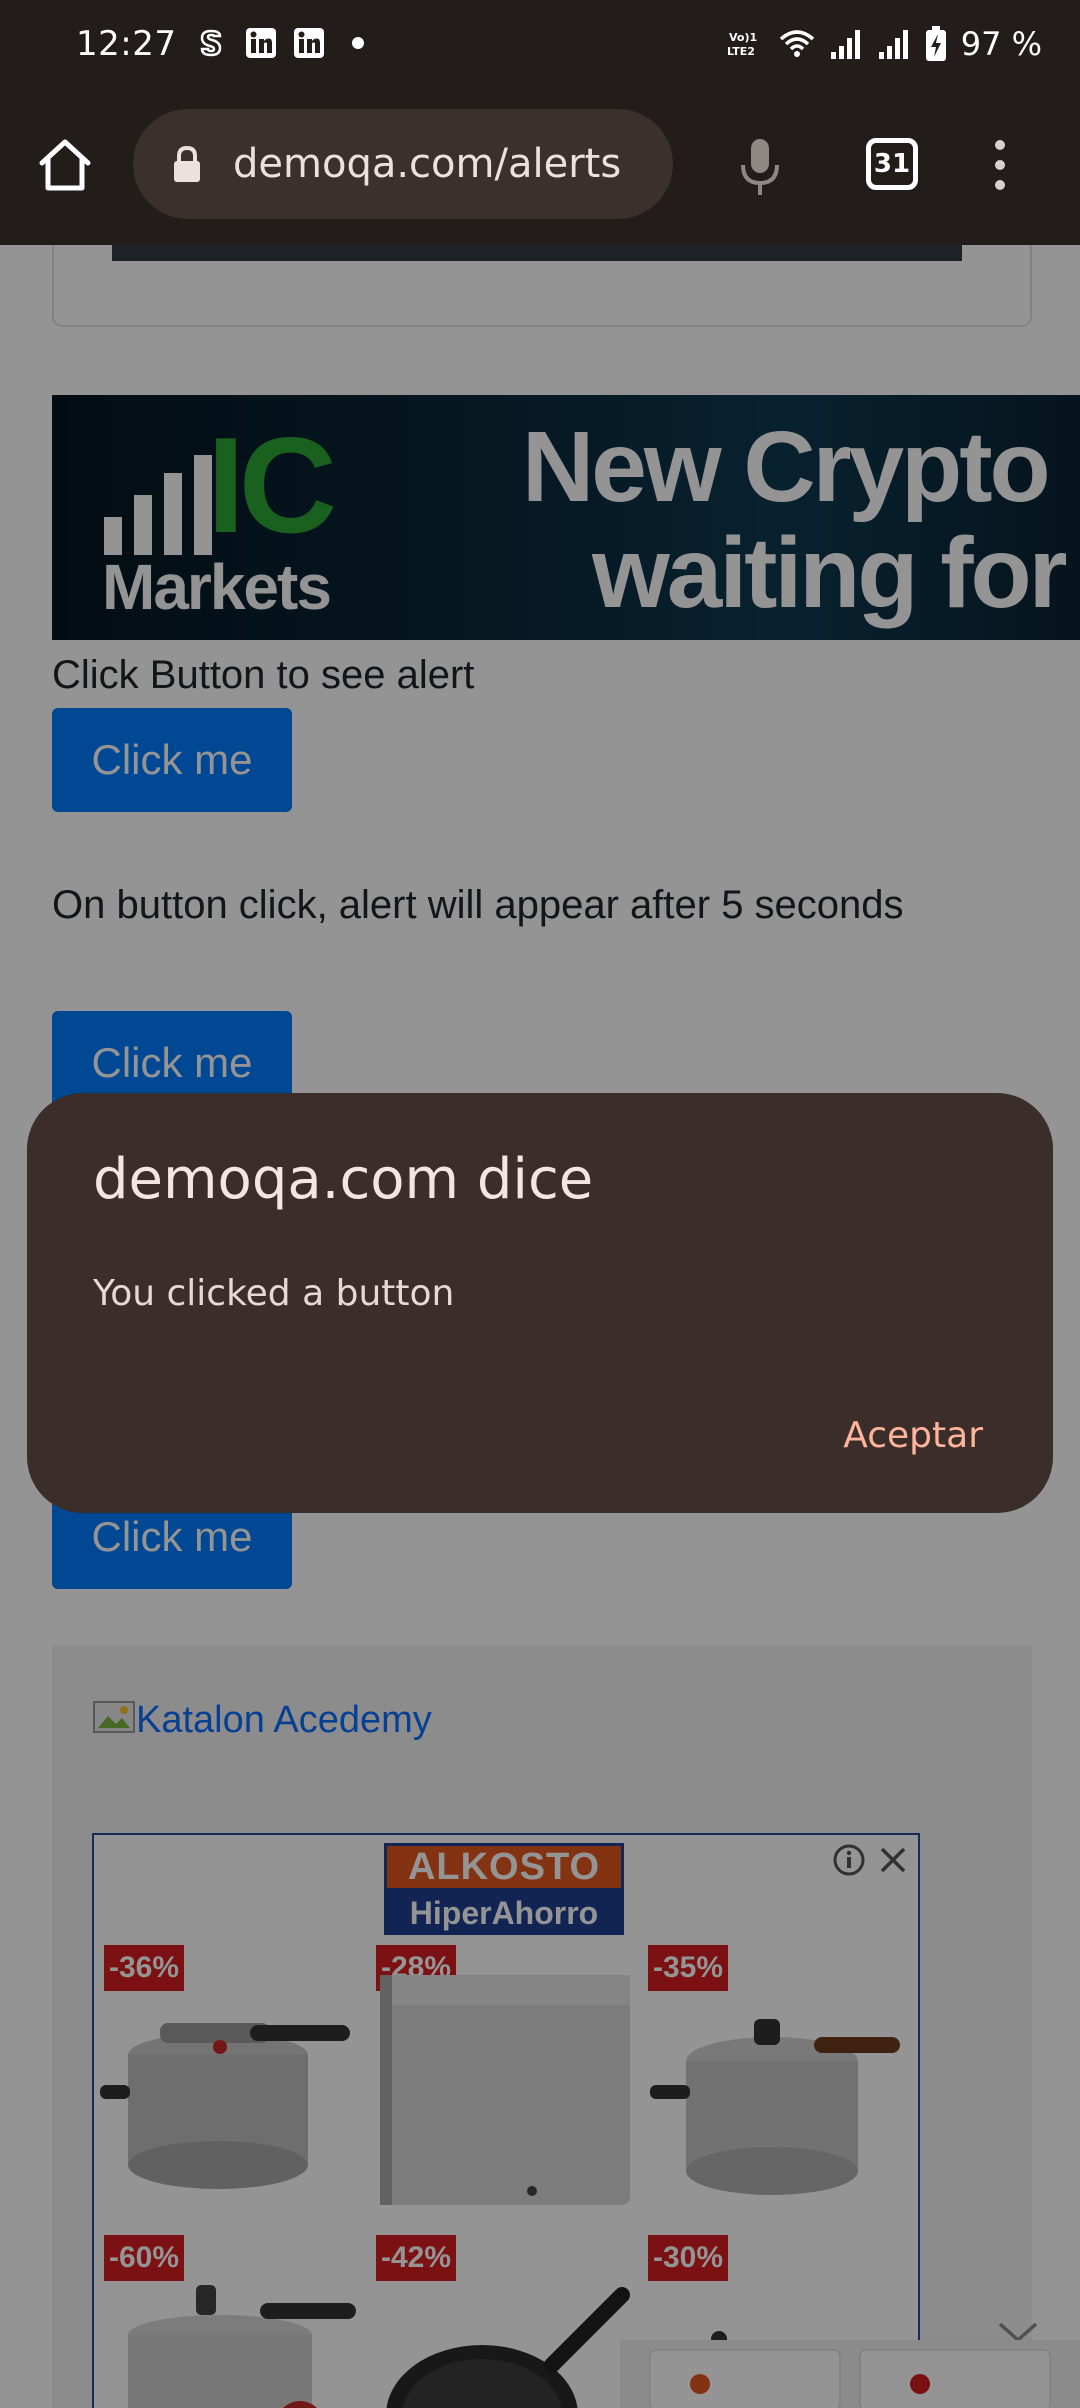 The height and width of the screenshot is (2408, 1080). Describe the element at coordinates (743, 37) in the screenshot. I see `svg-text: Vo)1` at that location.